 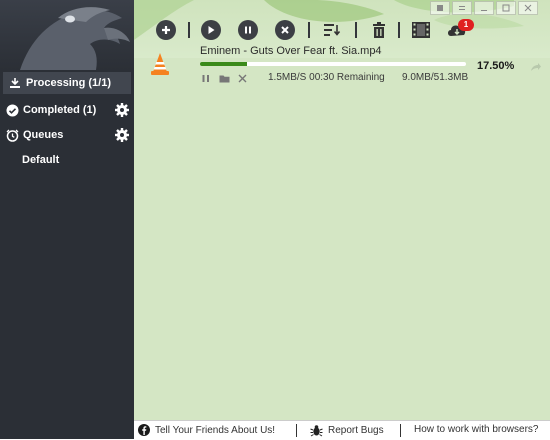 I want to click on add-icon, so click(x=166, y=30).